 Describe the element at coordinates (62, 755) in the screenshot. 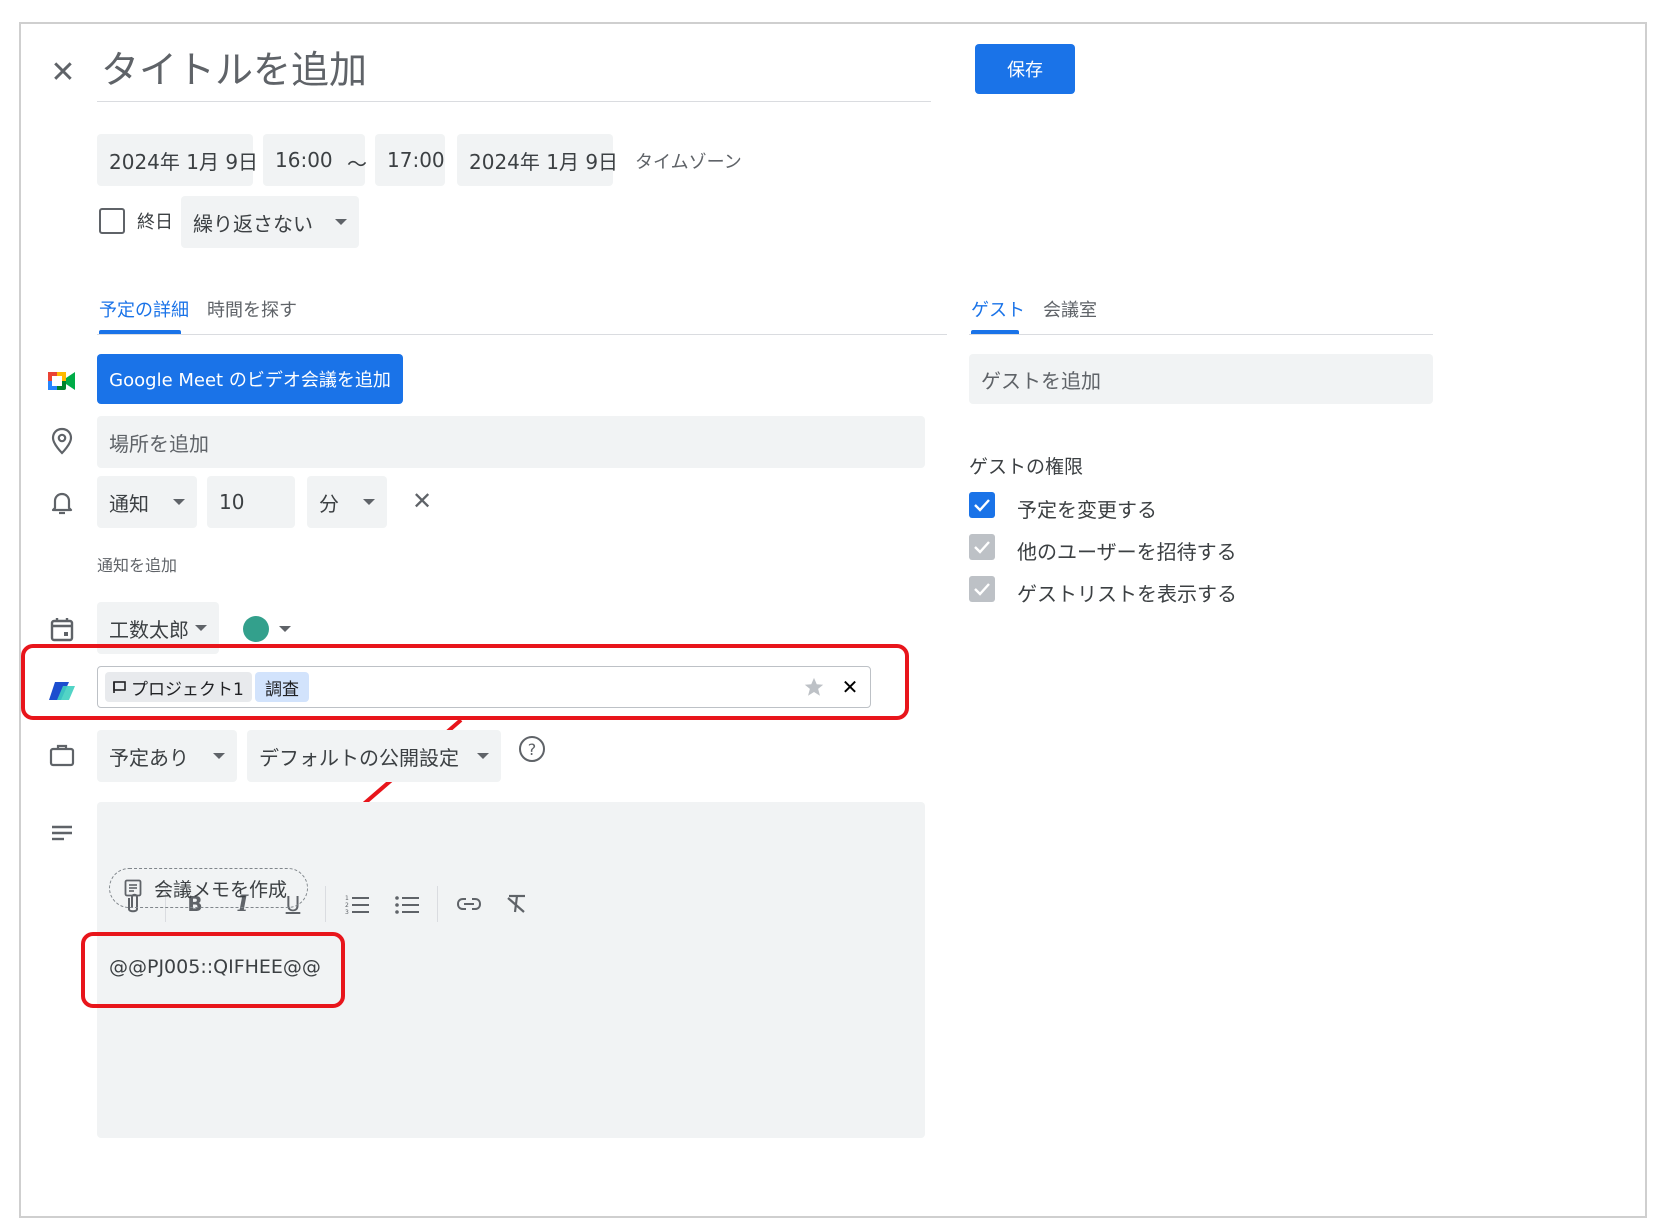

I see `briefcase-icon` at that location.